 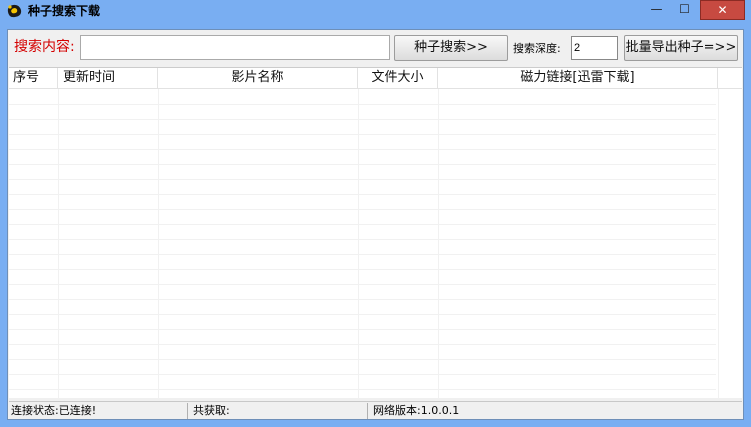 What do you see at coordinates (235, 47) in the screenshot?
I see `search-input` at bounding box center [235, 47].